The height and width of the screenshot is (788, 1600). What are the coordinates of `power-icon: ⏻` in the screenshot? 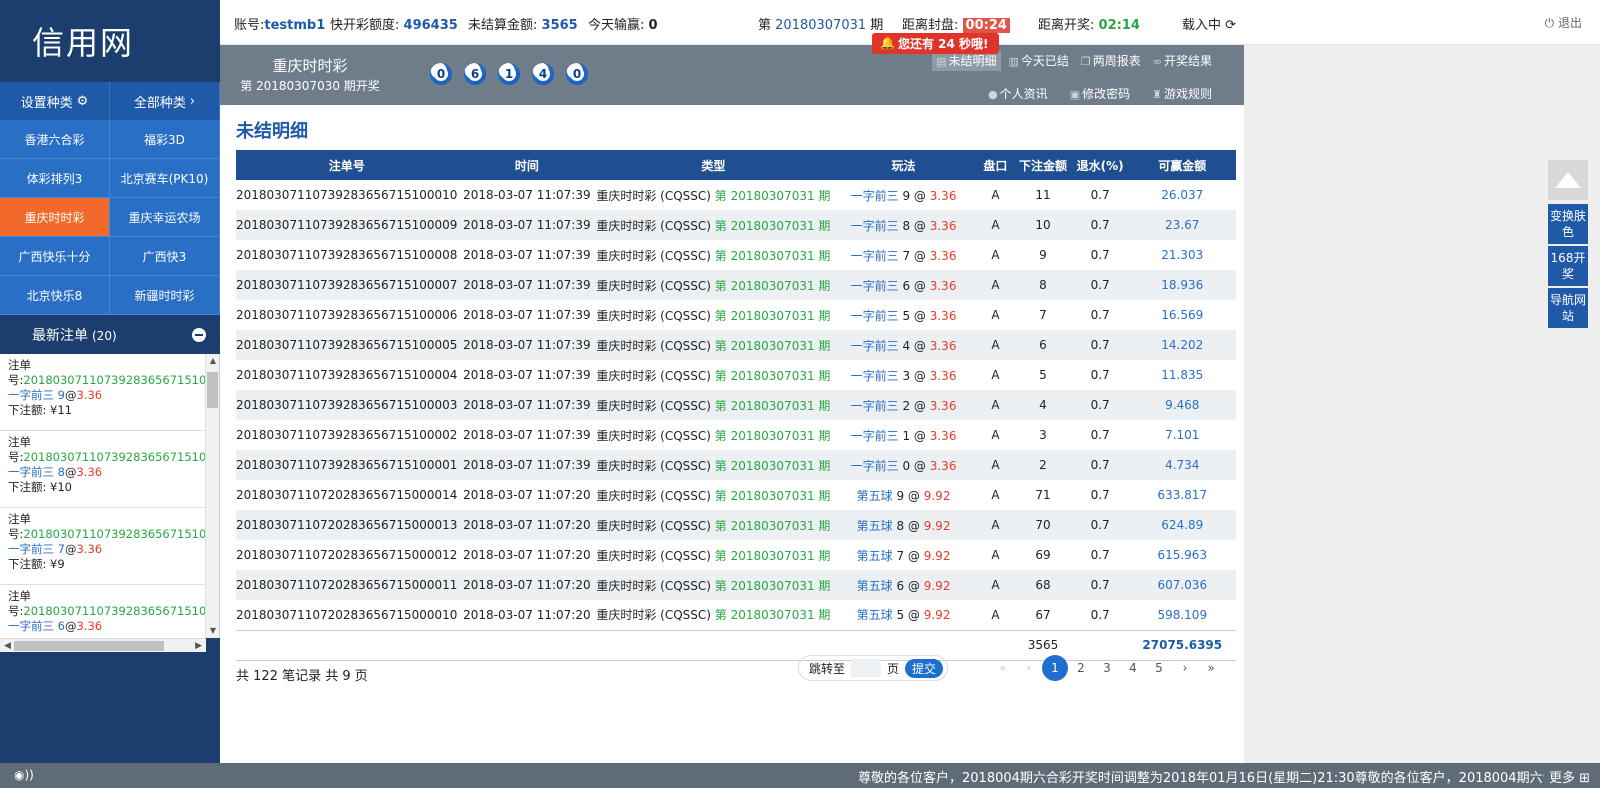 It's located at (1549, 23).